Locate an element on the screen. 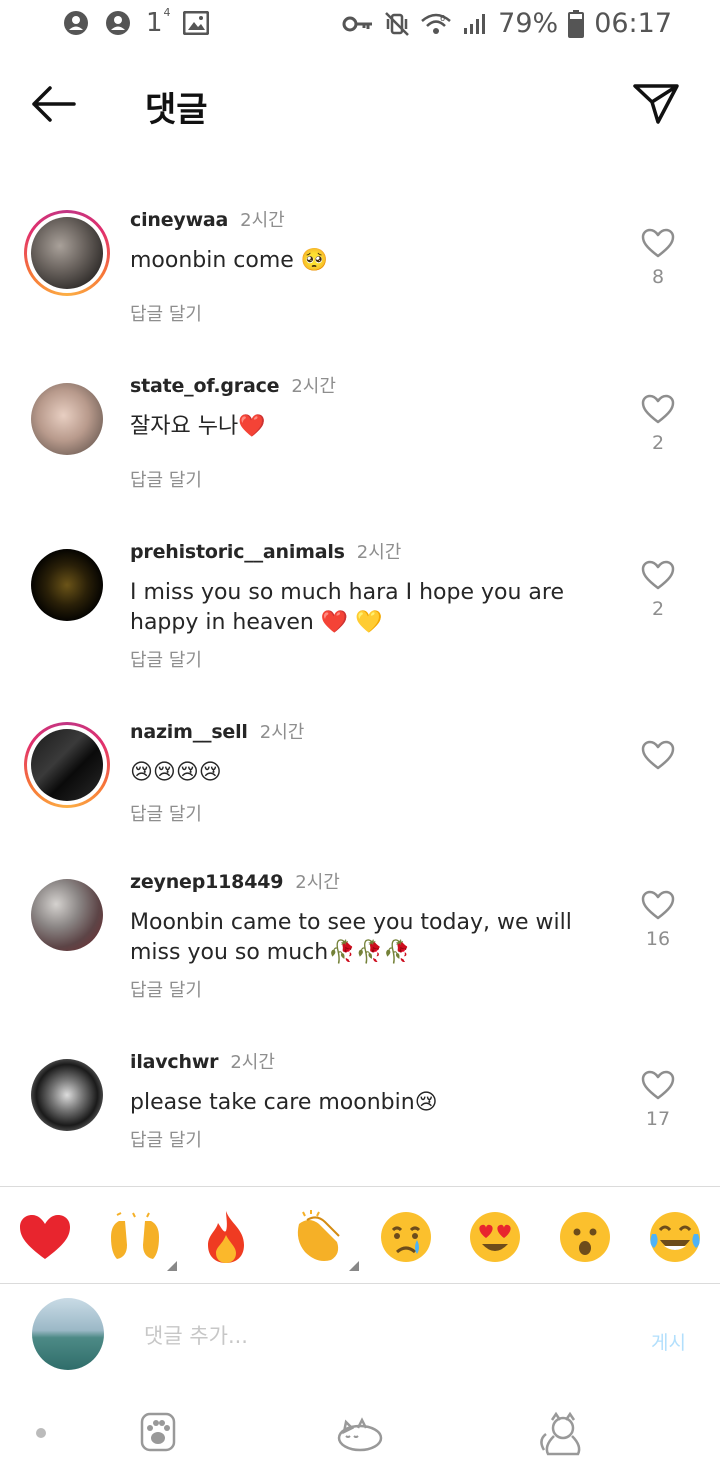  paper-plane-icon is located at coordinates (656, 104).